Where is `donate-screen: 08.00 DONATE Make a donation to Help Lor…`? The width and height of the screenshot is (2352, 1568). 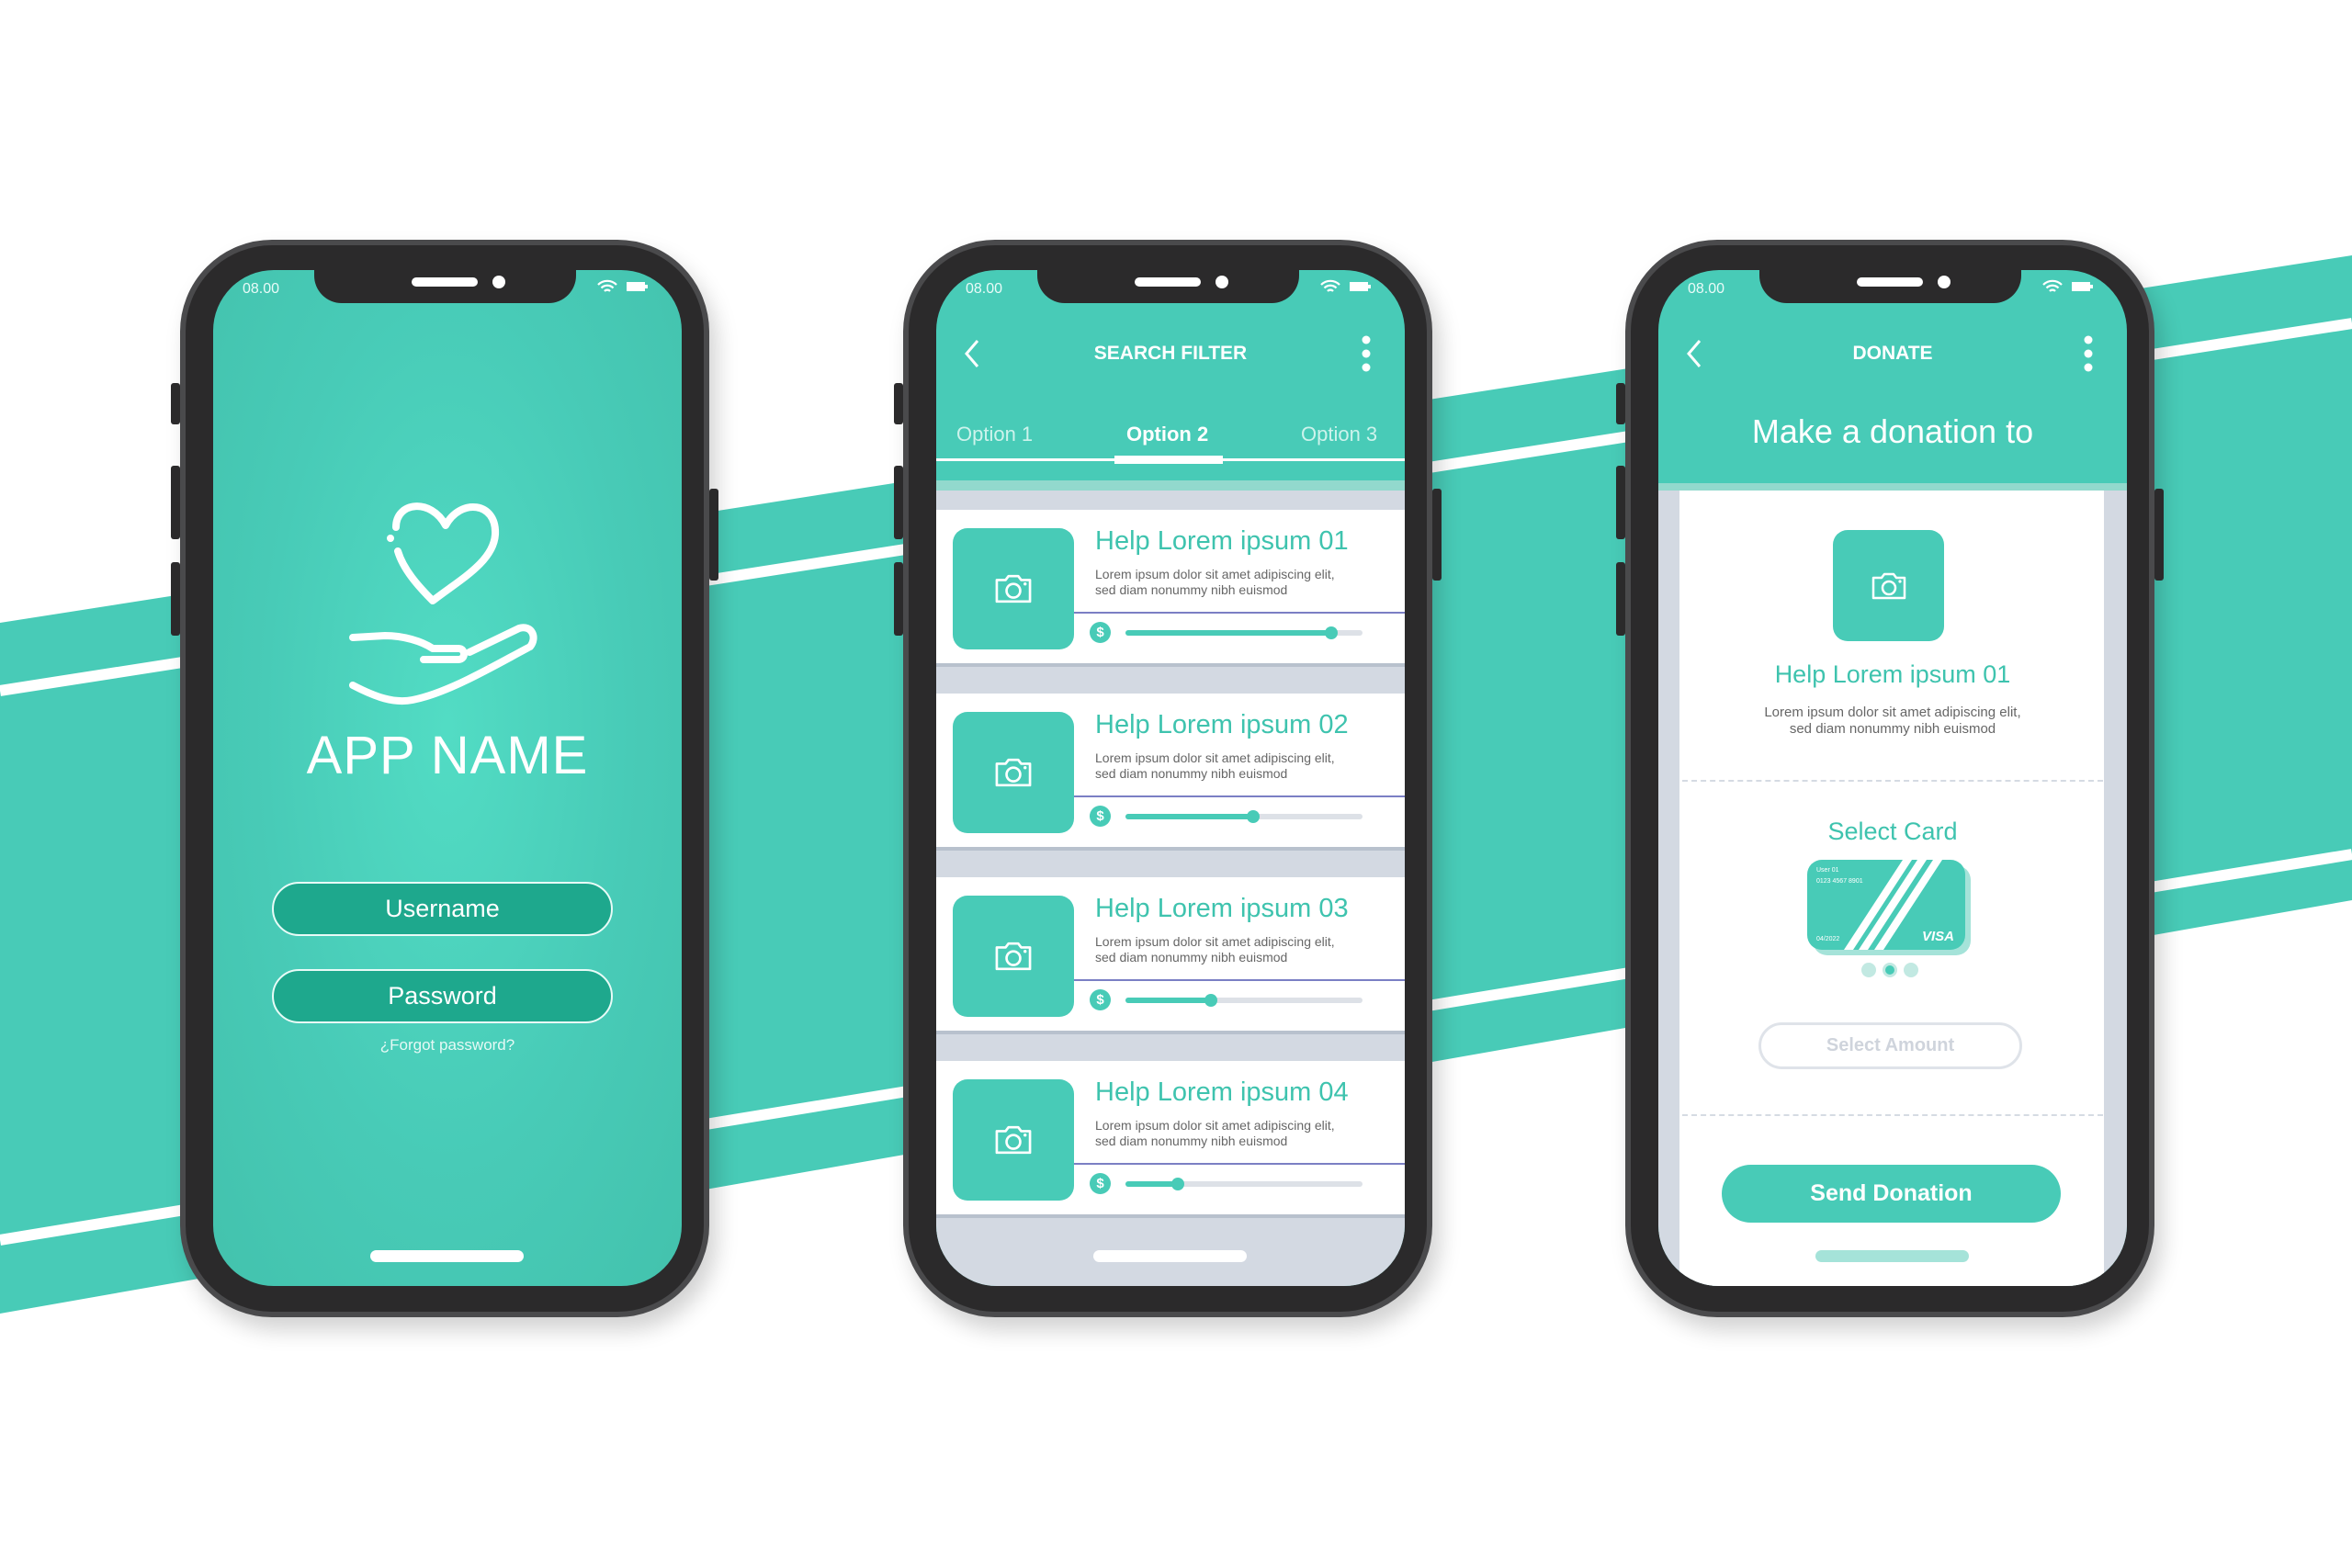 donate-screen: 08.00 DONATE Make a donation to Help Lor… is located at coordinates (1892, 778).